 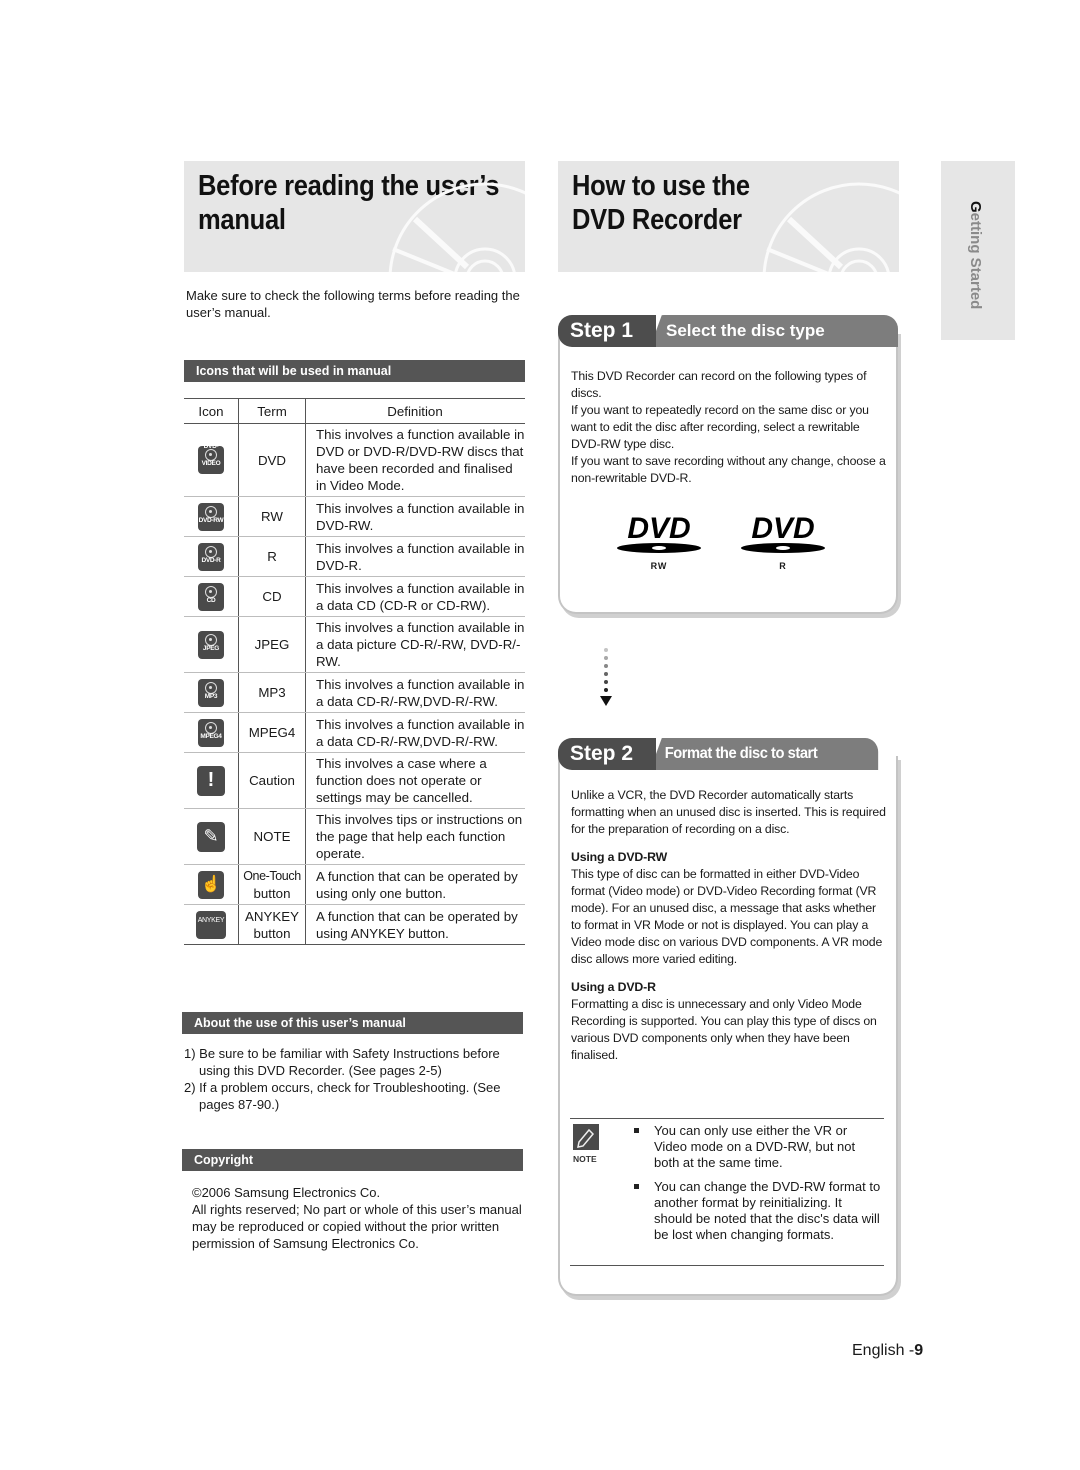 What do you see at coordinates (585, 1159) in the screenshot?
I see `note-label: NOTE` at bounding box center [585, 1159].